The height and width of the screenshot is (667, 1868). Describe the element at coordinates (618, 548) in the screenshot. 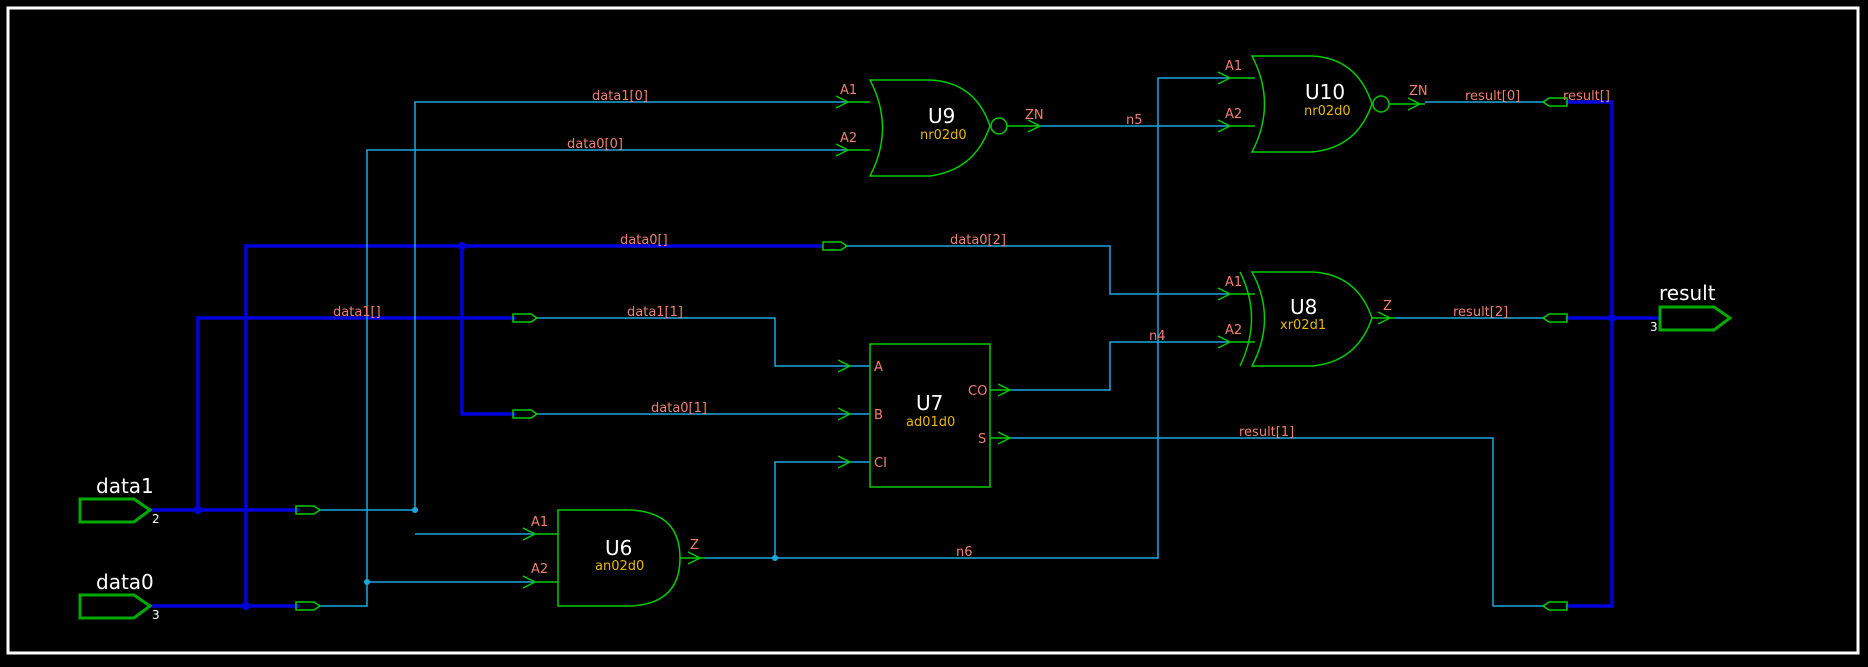

I see `gate-name: U6` at that location.